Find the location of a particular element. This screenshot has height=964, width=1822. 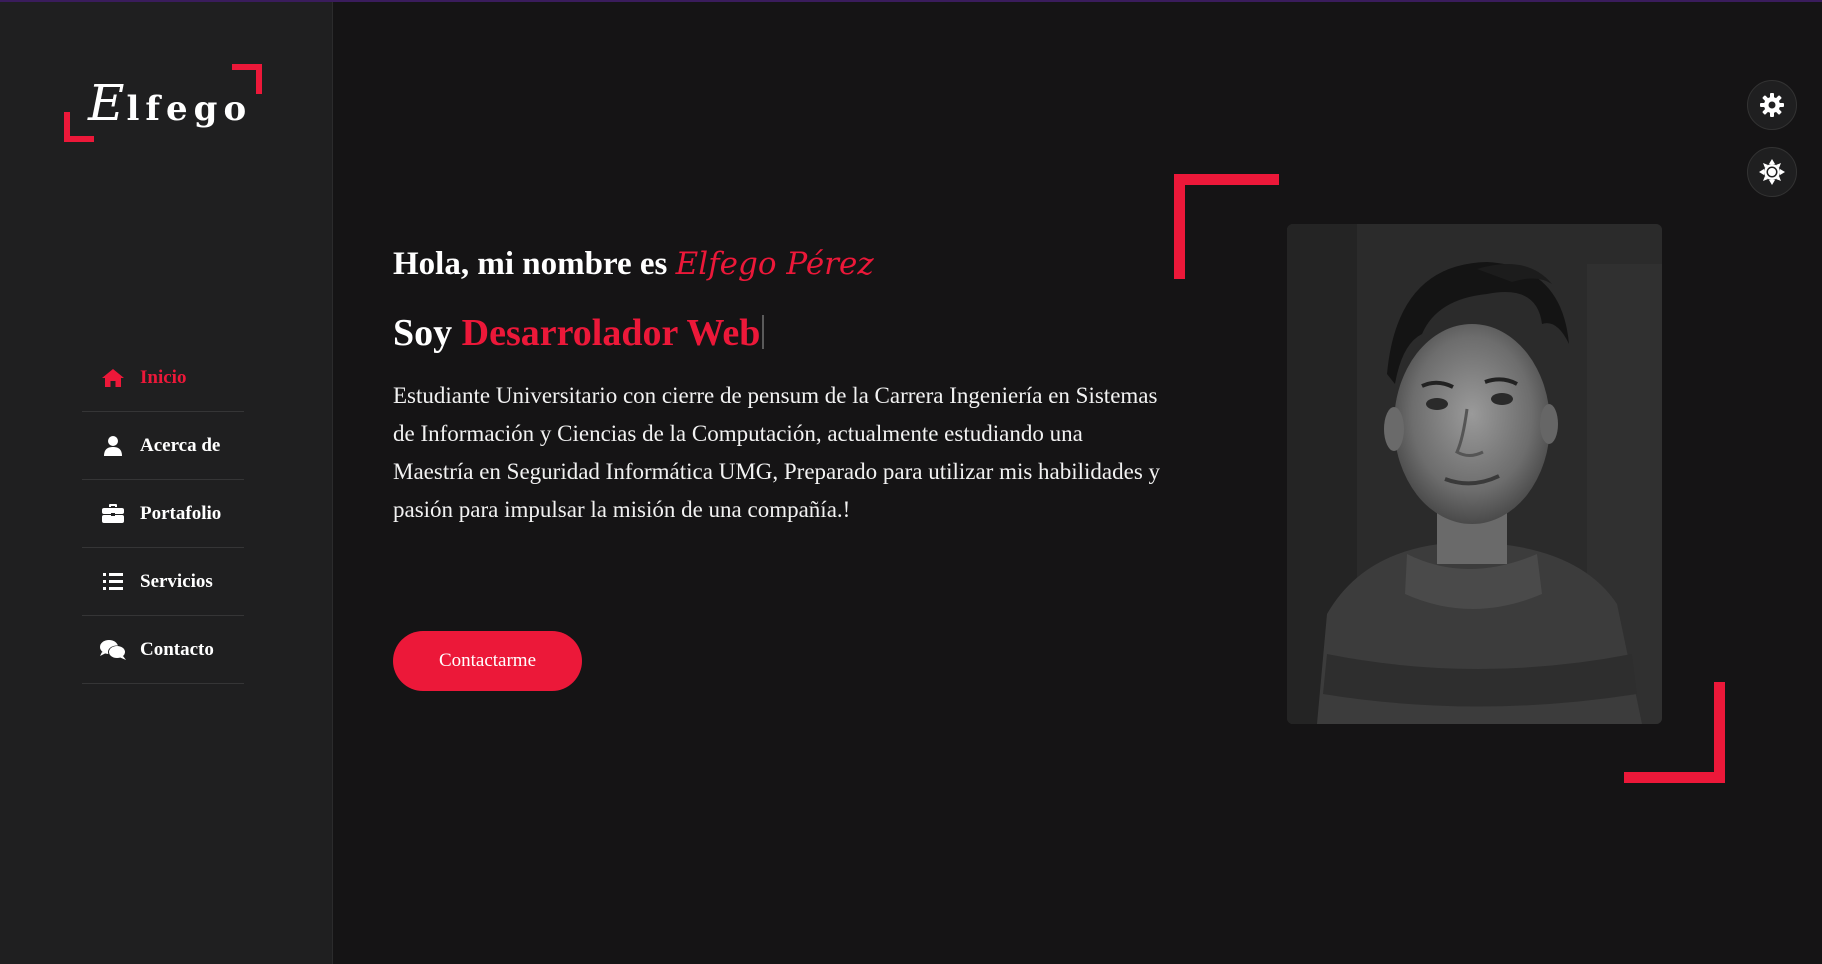

nav-item-portafolio: Portafolio is located at coordinates (163, 514).